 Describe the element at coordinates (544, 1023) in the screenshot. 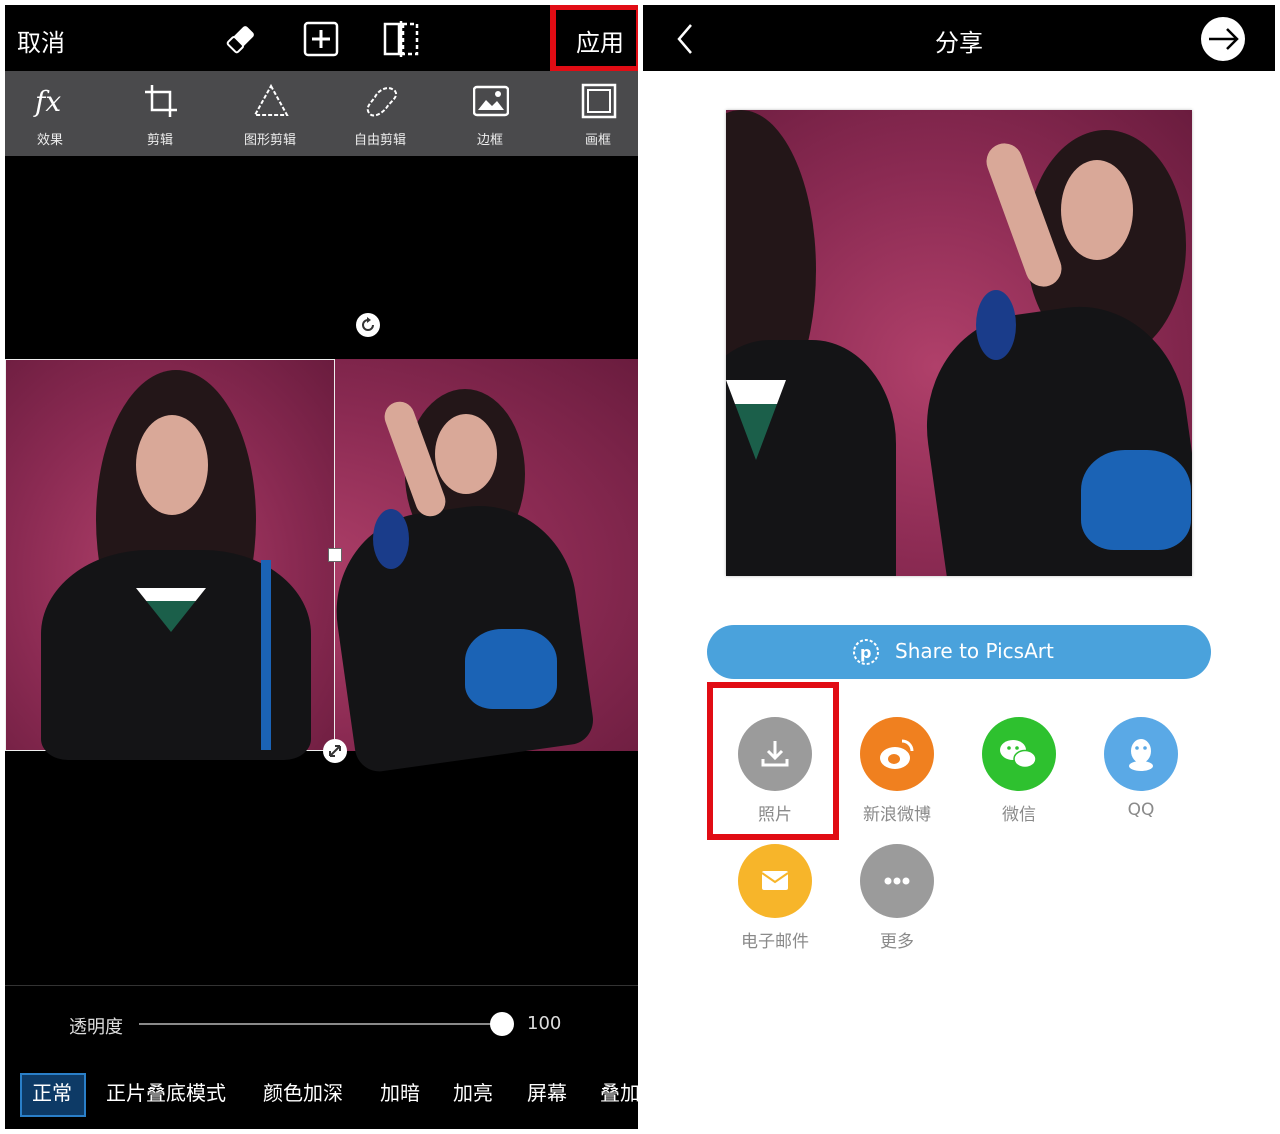

I see `opacity-value: 100` at that location.